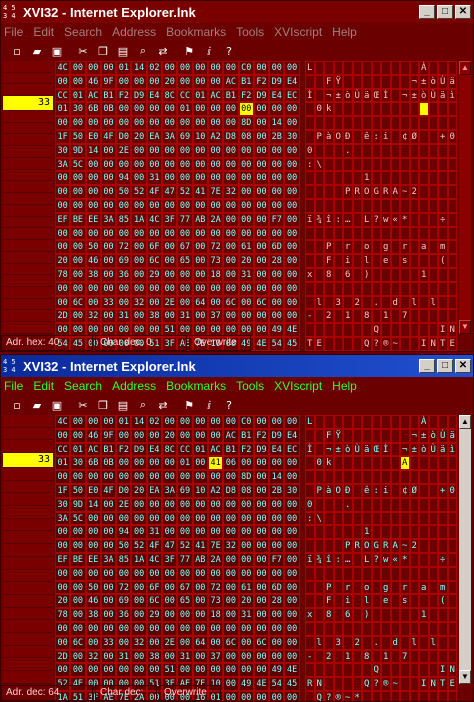 This screenshot has width=474, height=702. Describe the element at coordinates (170, 192) in the screenshot. I see `hex-byte-cell: 47` at that location.